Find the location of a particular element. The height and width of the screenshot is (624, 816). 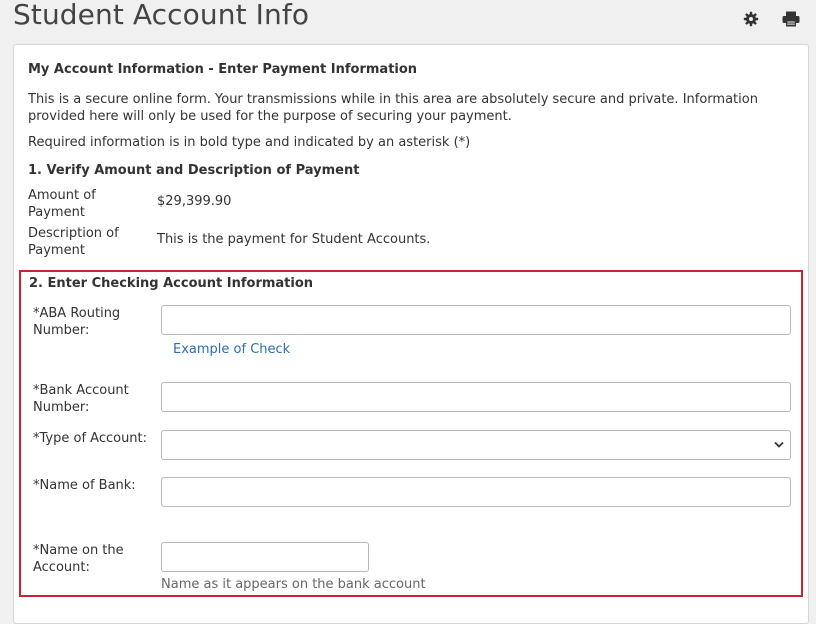

print-icon is located at coordinates (791, 19).